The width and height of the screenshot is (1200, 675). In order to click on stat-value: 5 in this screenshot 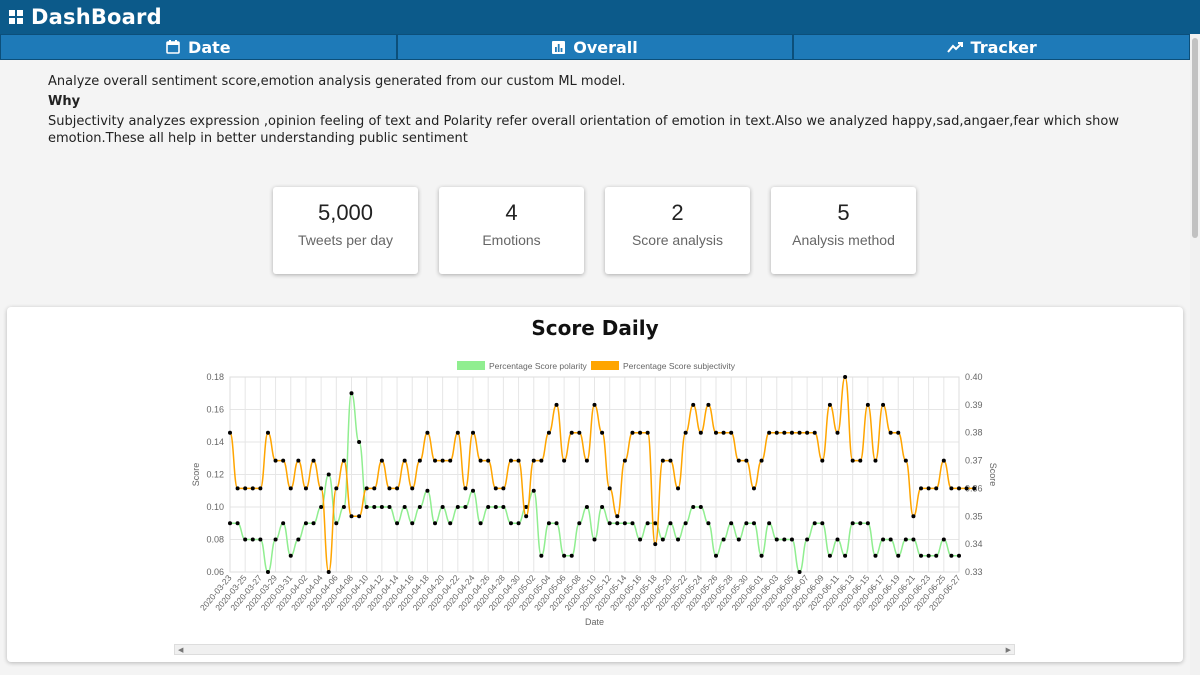, I will do `click(843, 212)`.